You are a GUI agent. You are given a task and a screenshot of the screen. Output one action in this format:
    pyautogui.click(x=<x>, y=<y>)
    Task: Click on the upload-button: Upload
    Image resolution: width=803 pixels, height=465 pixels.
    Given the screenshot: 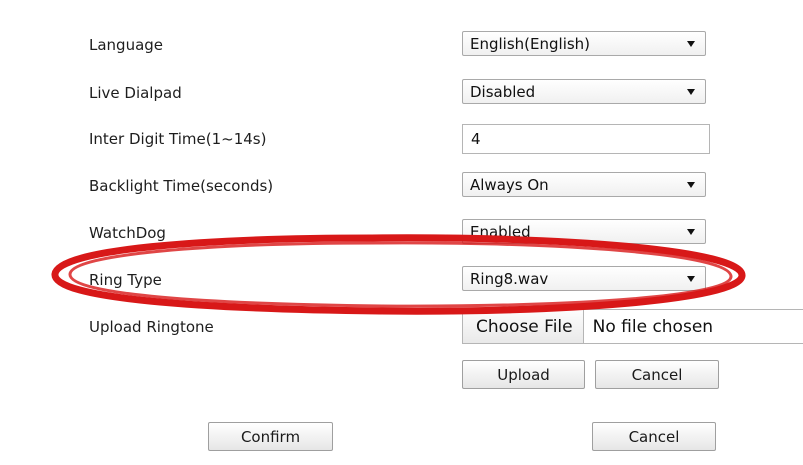 What is the action you would take?
    pyautogui.click(x=523, y=374)
    